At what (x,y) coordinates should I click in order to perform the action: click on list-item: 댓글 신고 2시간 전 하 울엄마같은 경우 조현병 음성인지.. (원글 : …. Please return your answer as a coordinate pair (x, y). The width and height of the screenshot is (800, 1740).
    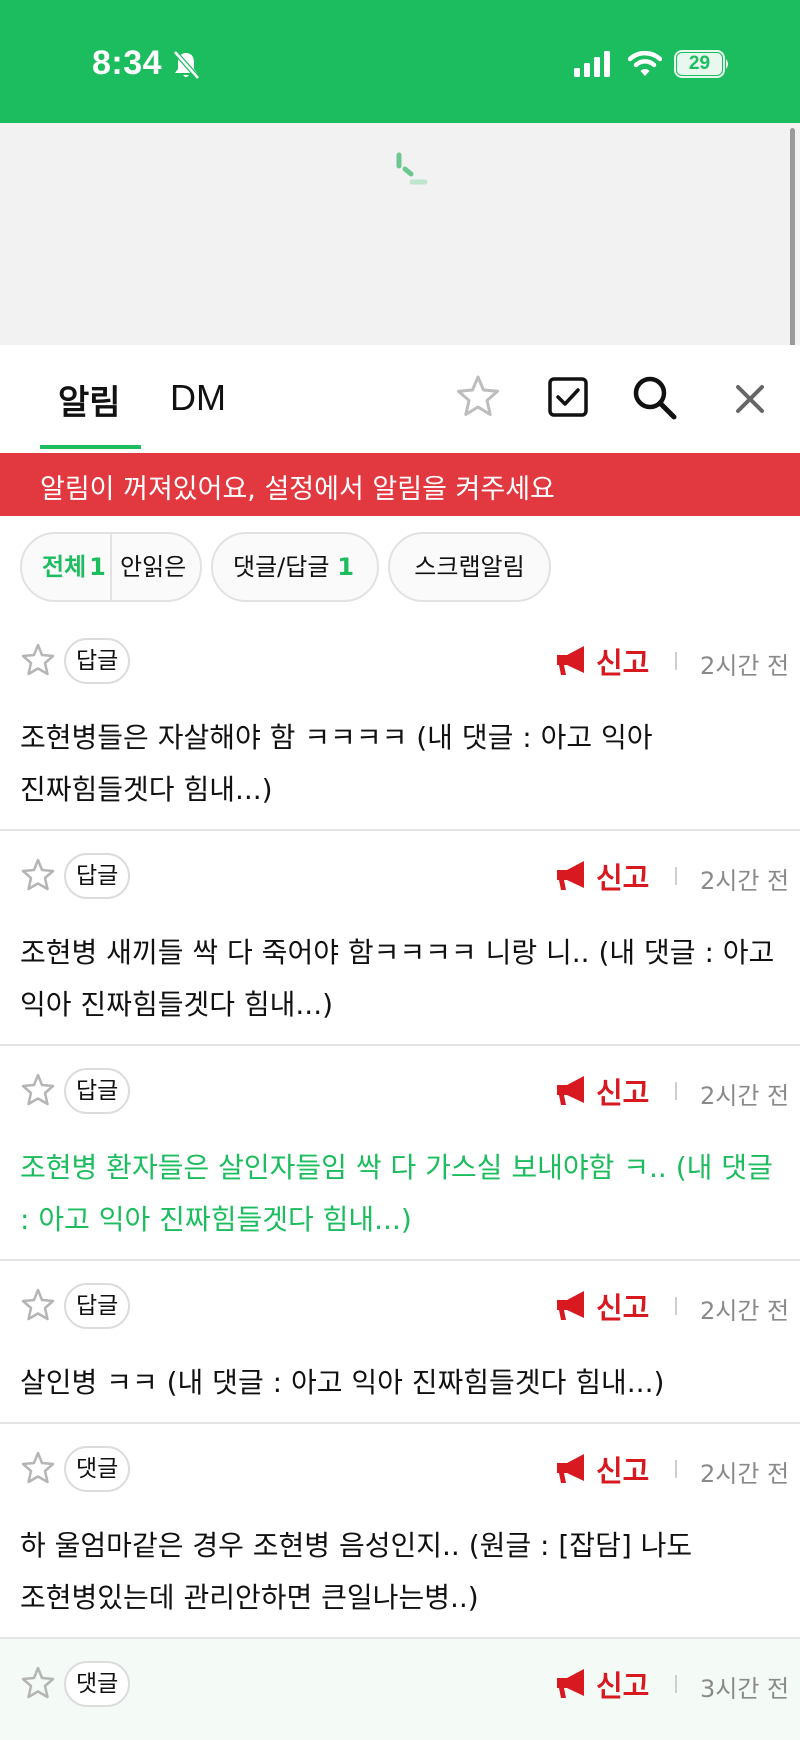
    Looking at the image, I should click on (400, 1531).